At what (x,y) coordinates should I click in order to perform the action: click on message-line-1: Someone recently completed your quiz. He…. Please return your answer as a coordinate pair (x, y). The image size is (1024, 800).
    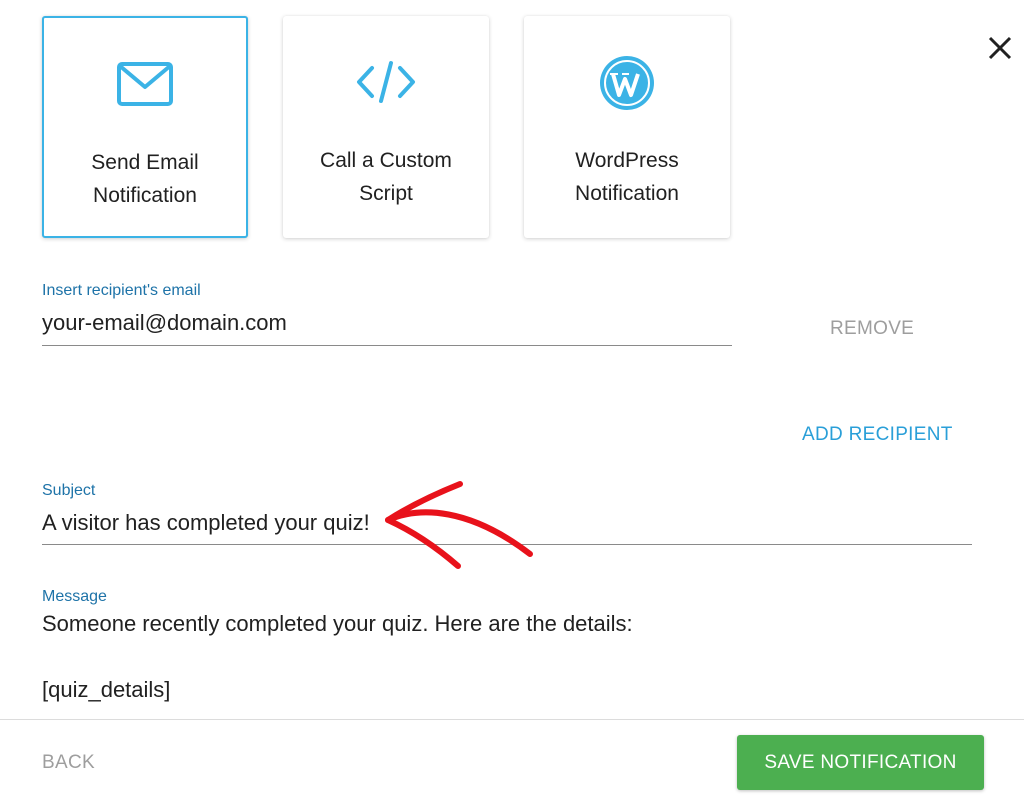
    Looking at the image, I should click on (337, 624).